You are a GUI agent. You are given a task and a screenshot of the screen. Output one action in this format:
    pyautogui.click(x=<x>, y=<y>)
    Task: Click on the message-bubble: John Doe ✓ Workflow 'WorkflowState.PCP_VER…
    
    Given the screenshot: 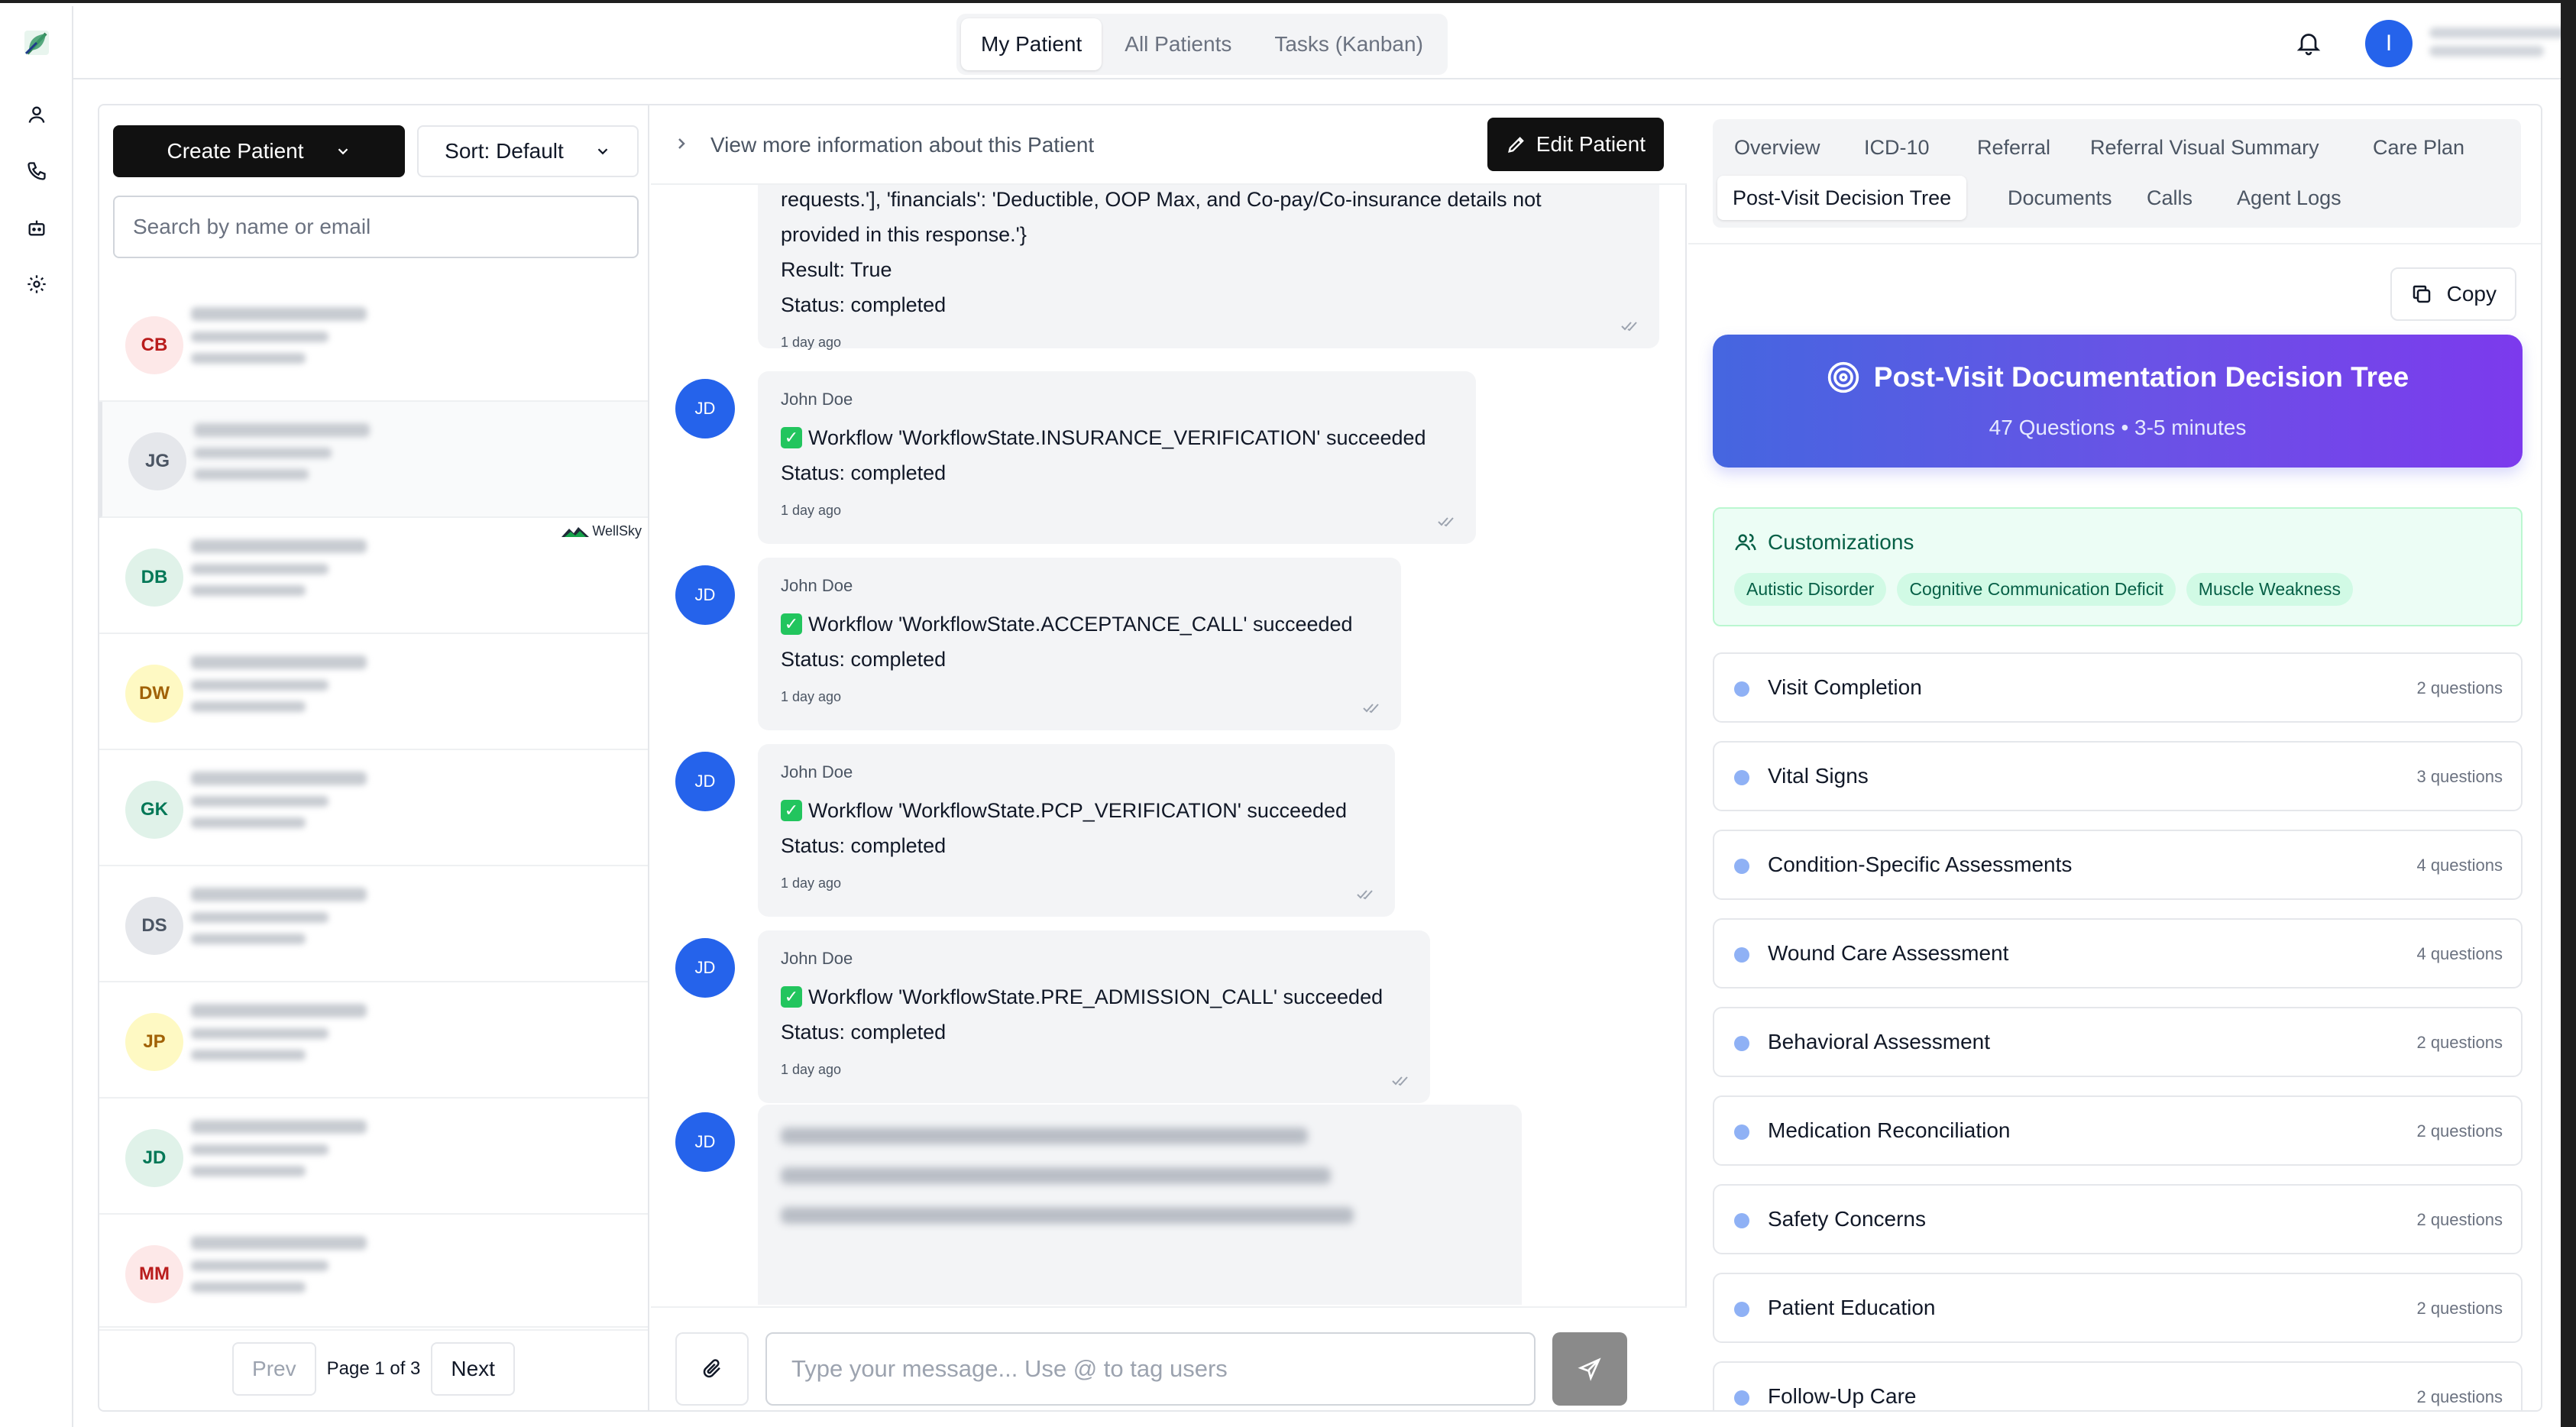 What is the action you would take?
    pyautogui.click(x=1076, y=831)
    